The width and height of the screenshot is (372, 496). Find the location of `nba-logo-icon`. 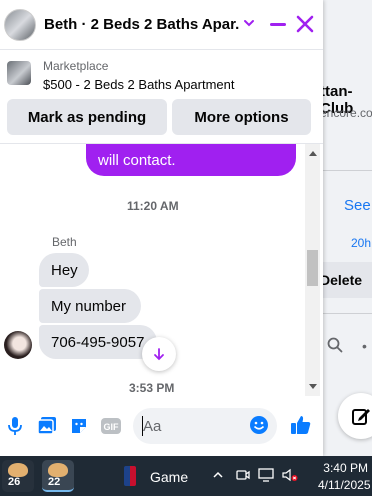

nba-logo-icon is located at coordinates (130, 476).